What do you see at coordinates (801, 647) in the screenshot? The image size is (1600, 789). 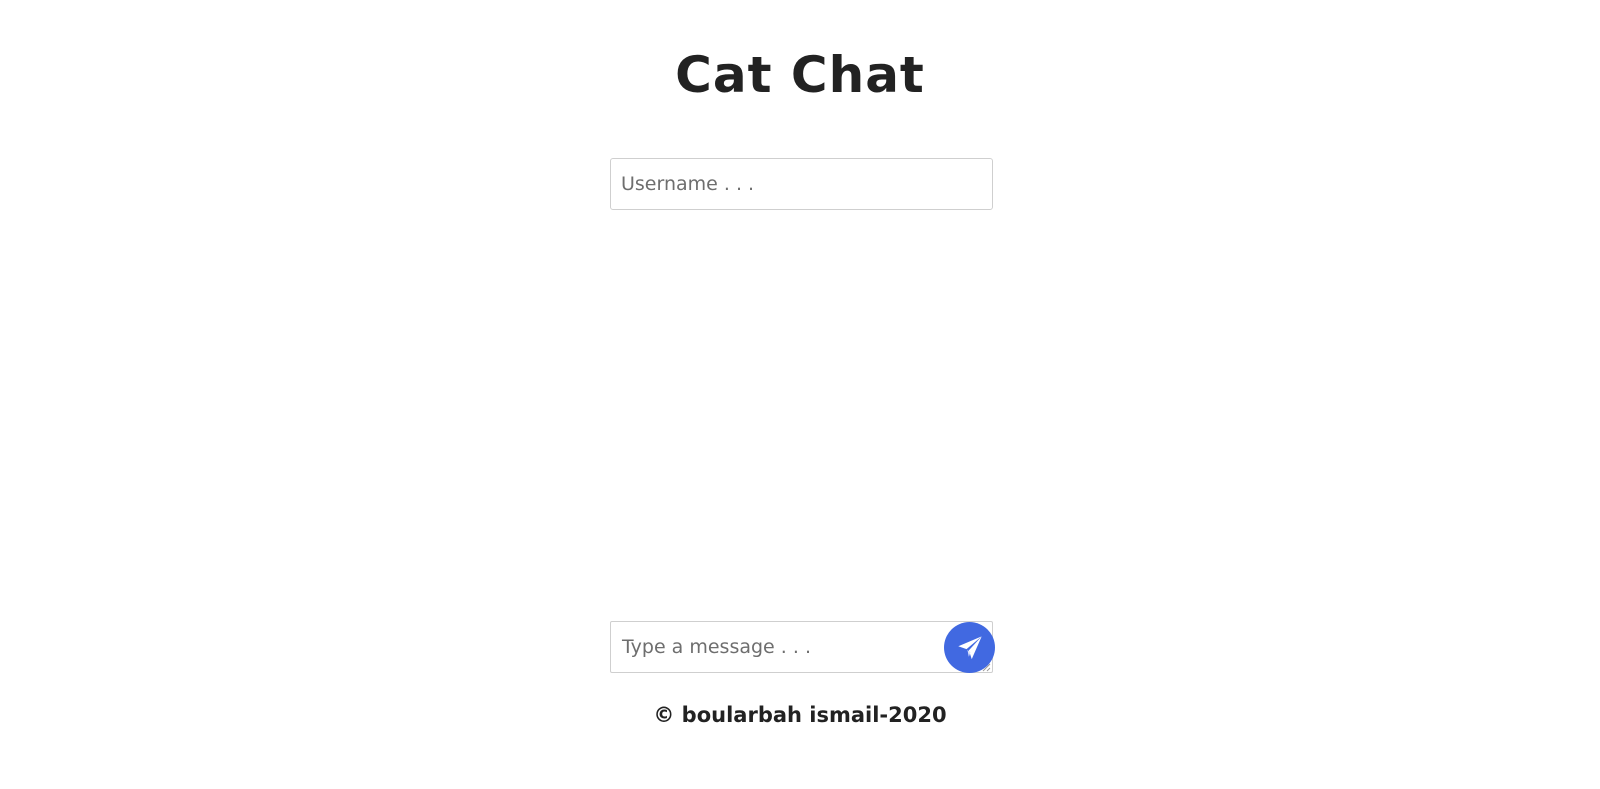 I see `message-input` at bounding box center [801, 647].